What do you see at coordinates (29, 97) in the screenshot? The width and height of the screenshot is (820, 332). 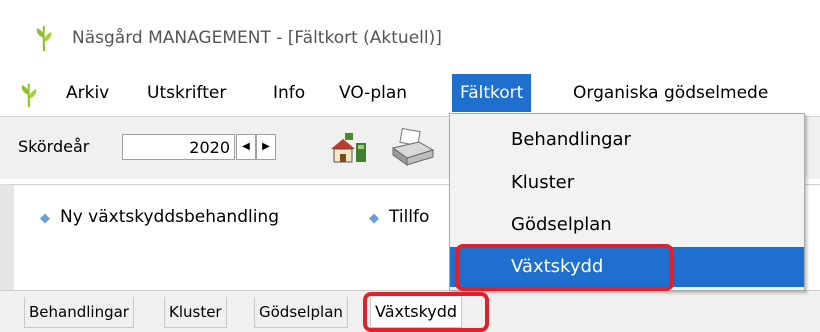 I see `menu-leaf-icon` at bounding box center [29, 97].